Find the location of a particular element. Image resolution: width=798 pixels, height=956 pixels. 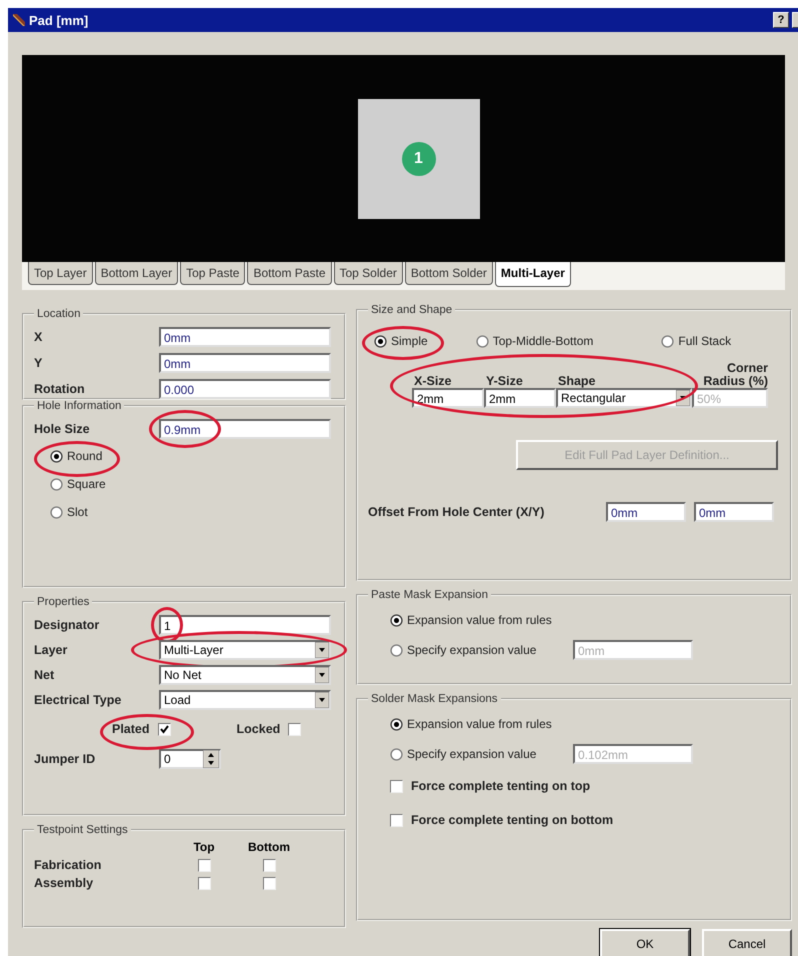

radio-button: Round is located at coordinates (76, 456).